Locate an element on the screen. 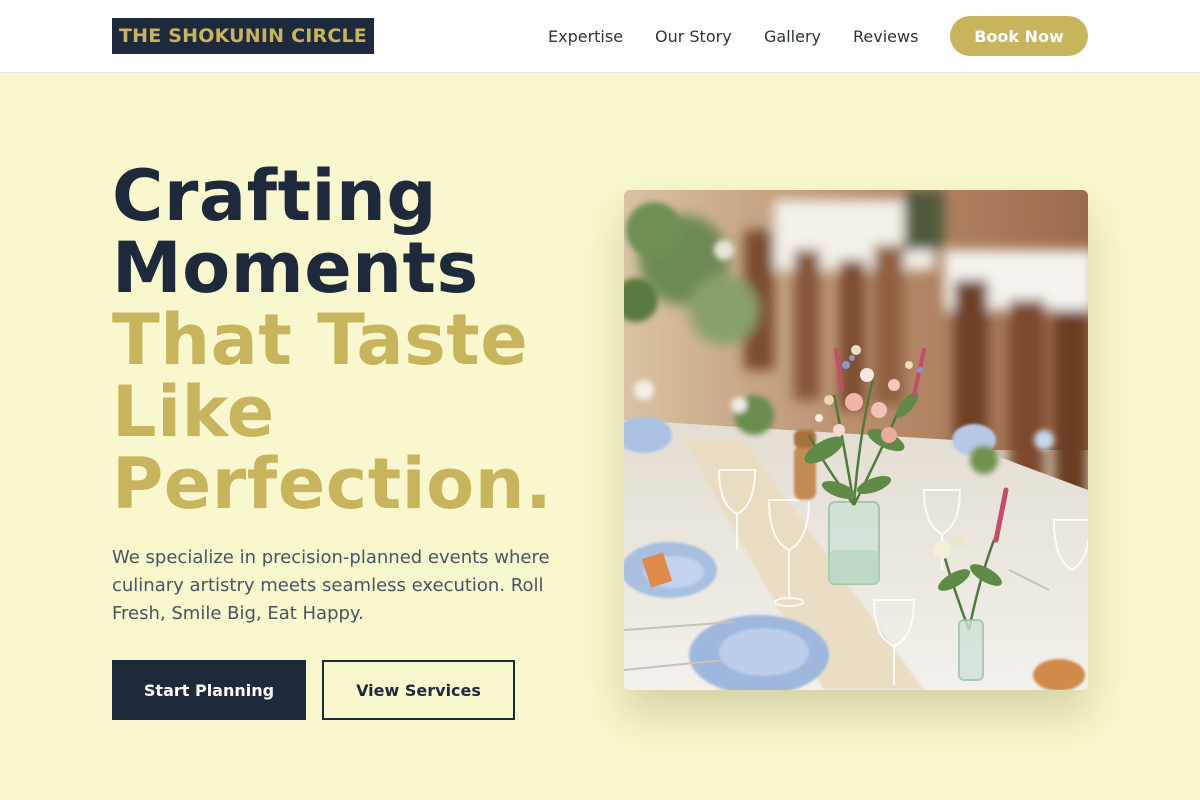  headline-line-4: Like is located at coordinates (193, 412).